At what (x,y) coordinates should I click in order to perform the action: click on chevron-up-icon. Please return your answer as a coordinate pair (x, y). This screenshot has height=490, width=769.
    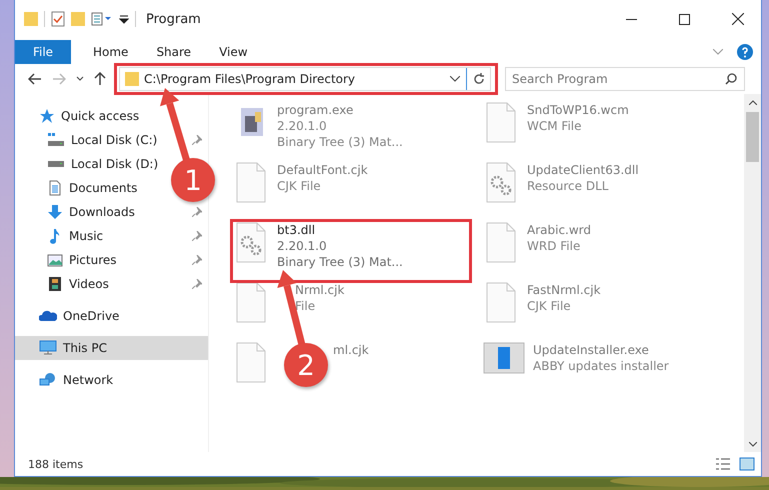
    Looking at the image, I should click on (752, 102).